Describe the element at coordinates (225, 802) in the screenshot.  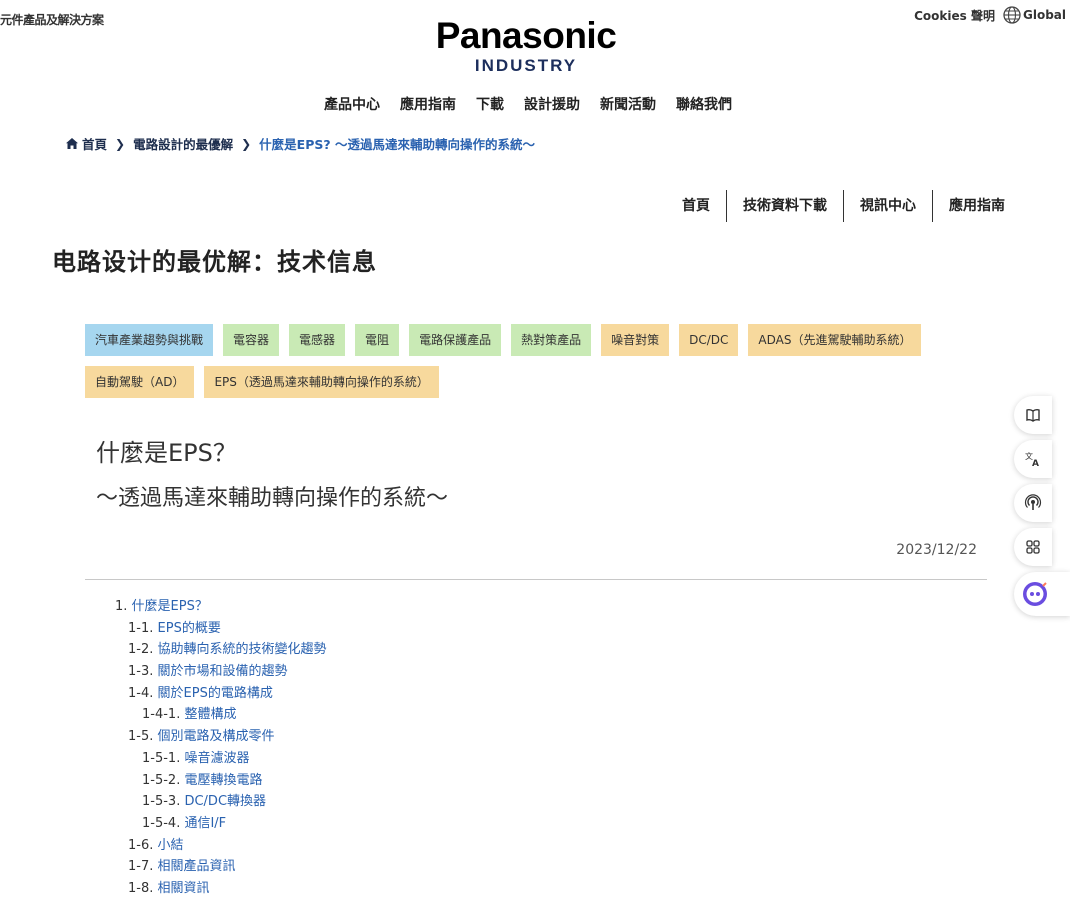
I see `toc-label: DC/DC轉換器` at that location.